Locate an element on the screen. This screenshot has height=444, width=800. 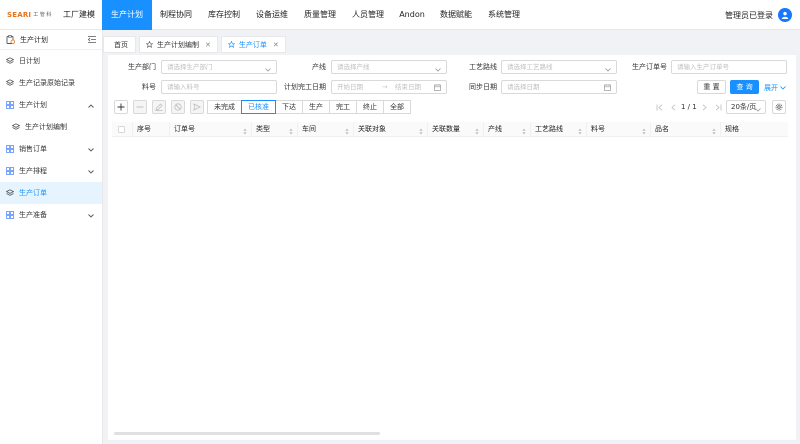
arrow-right-icon: → is located at coordinates (385, 87).